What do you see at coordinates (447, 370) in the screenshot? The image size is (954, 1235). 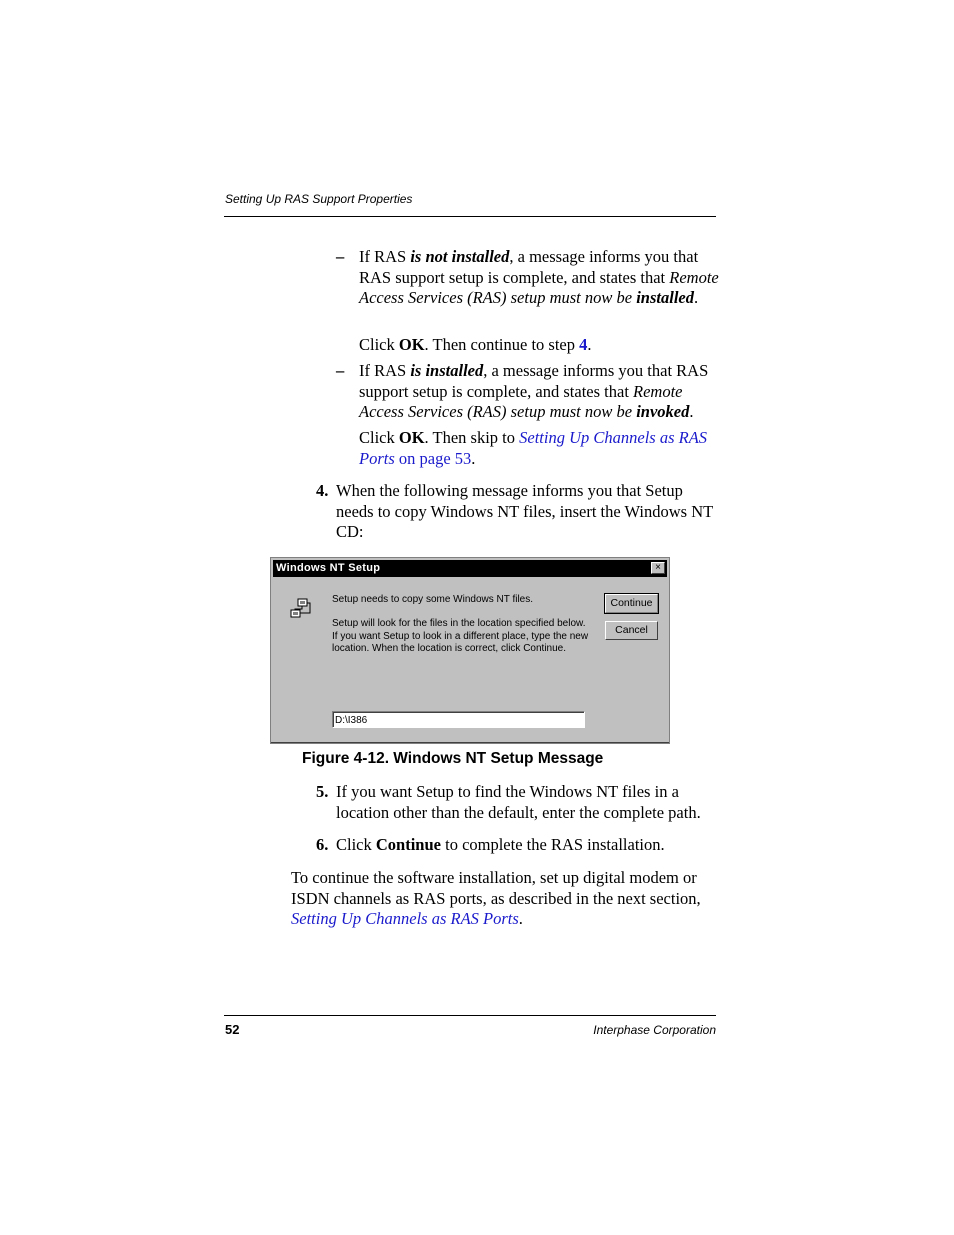 I see `emphasis: is installed` at bounding box center [447, 370].